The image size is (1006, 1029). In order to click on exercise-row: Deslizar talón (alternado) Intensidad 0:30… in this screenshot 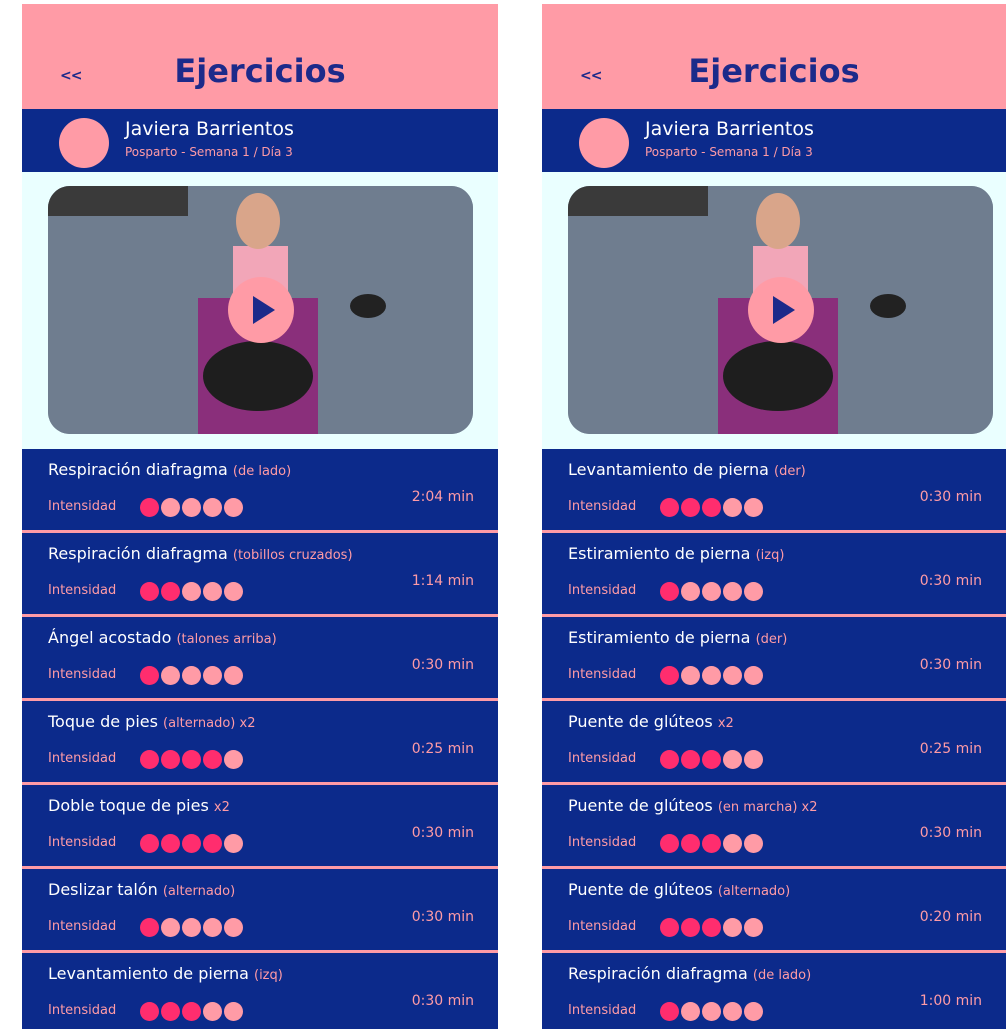, I will do `click(260, 911)`.